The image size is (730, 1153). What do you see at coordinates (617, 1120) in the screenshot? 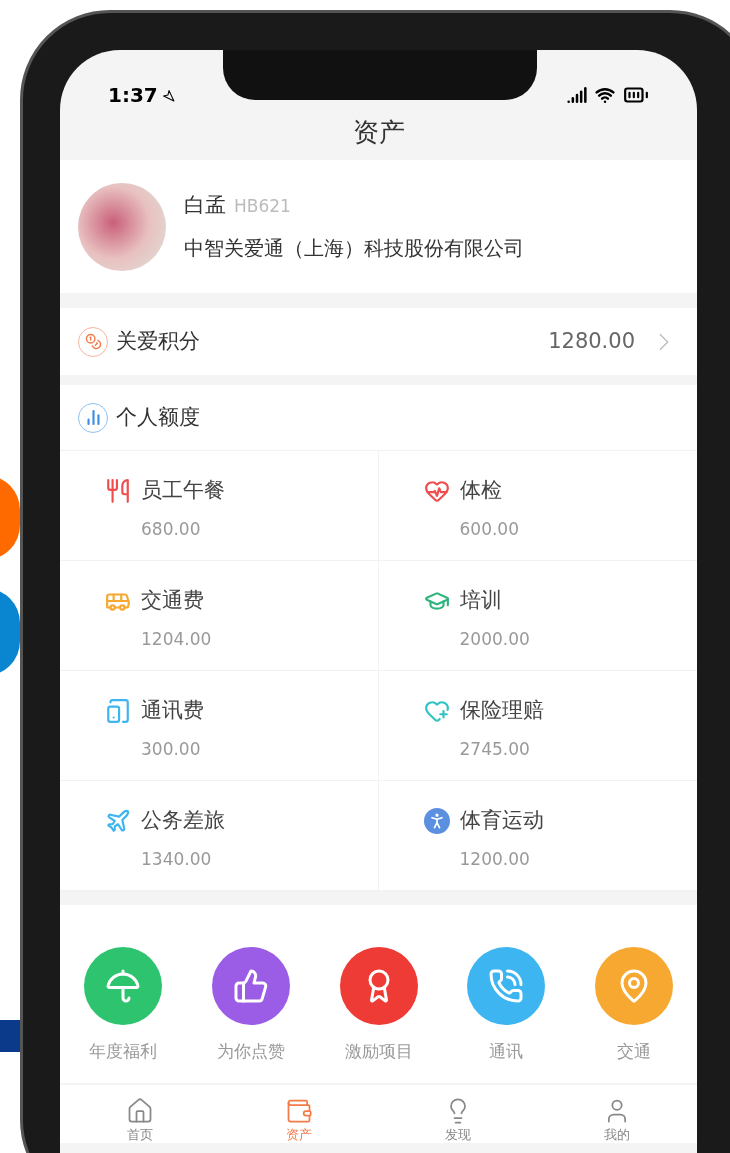
I see `tab-item: 我的` at bounding box center [617, 1120].